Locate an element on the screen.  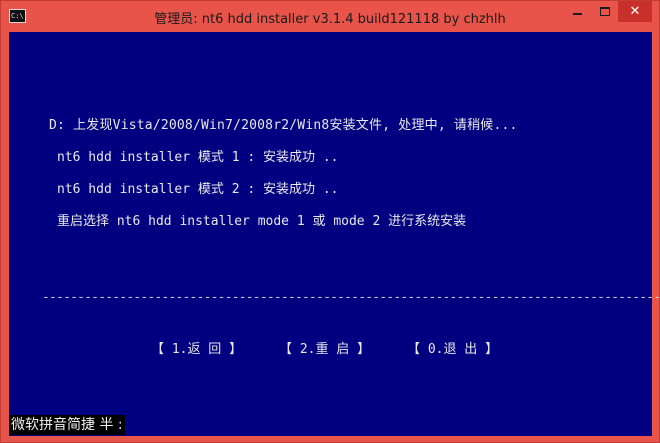
menu-option-reboot: 【 2.重 启 】 is located at coordinates (324, 347).